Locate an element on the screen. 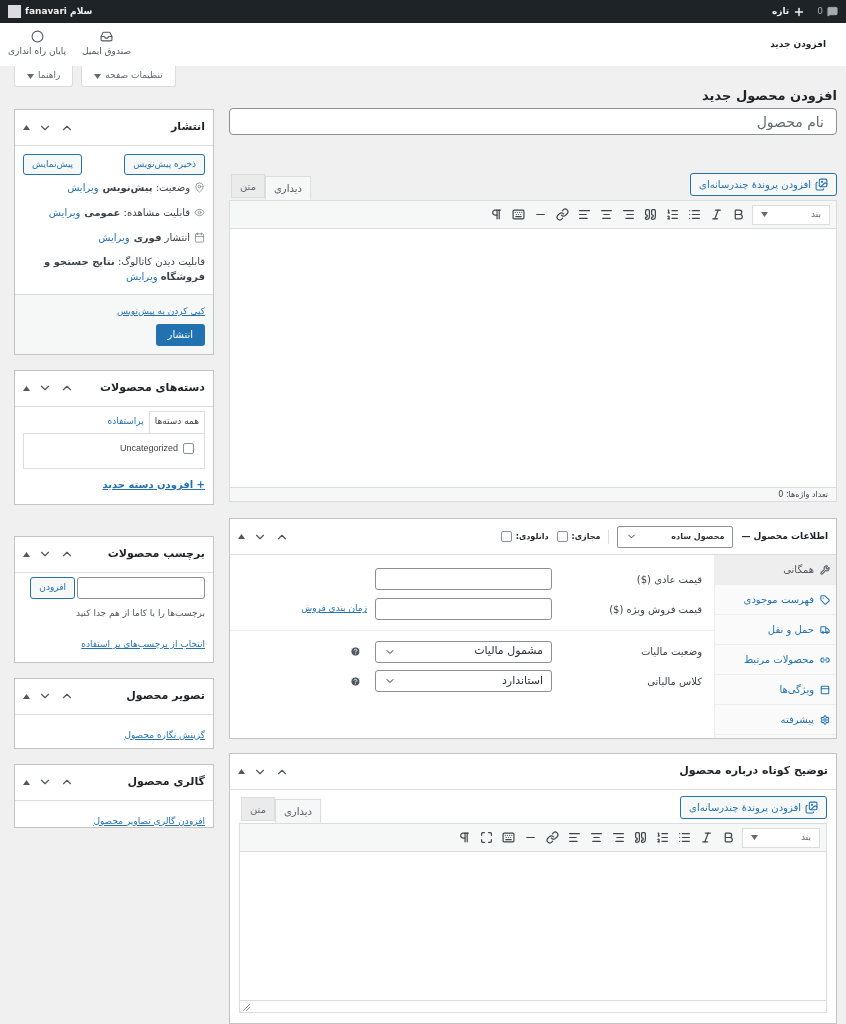 This screenshot has width=846, height=1024. truck-icon is located at coordinates (825, 629).